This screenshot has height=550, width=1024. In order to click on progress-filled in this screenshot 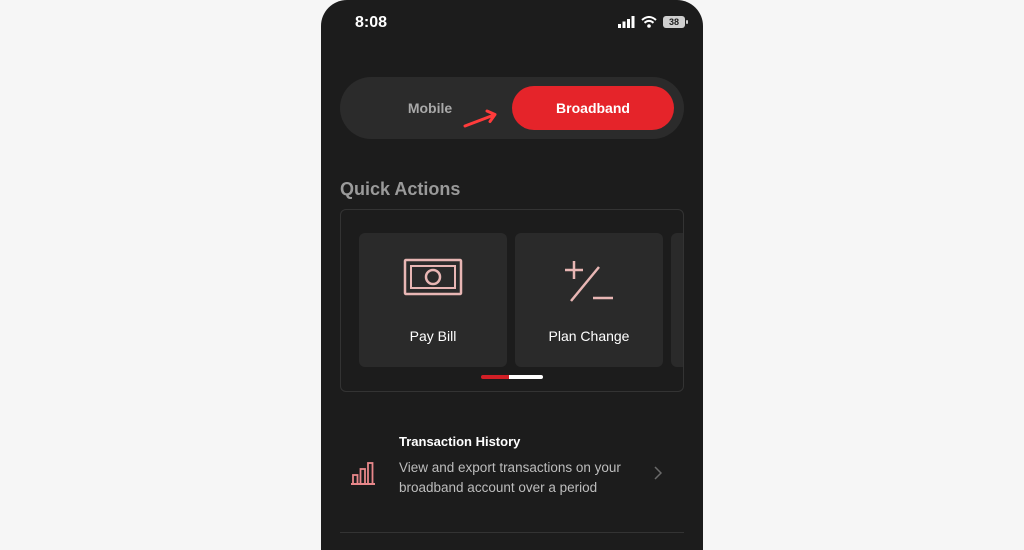, I will do `click(495, 377)`.